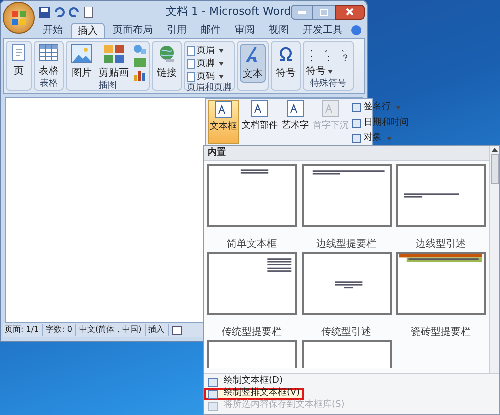 The width and height of the screenshot is (500, 415). I want to click on text-menu-button: 文档部件, so click(260, 122).